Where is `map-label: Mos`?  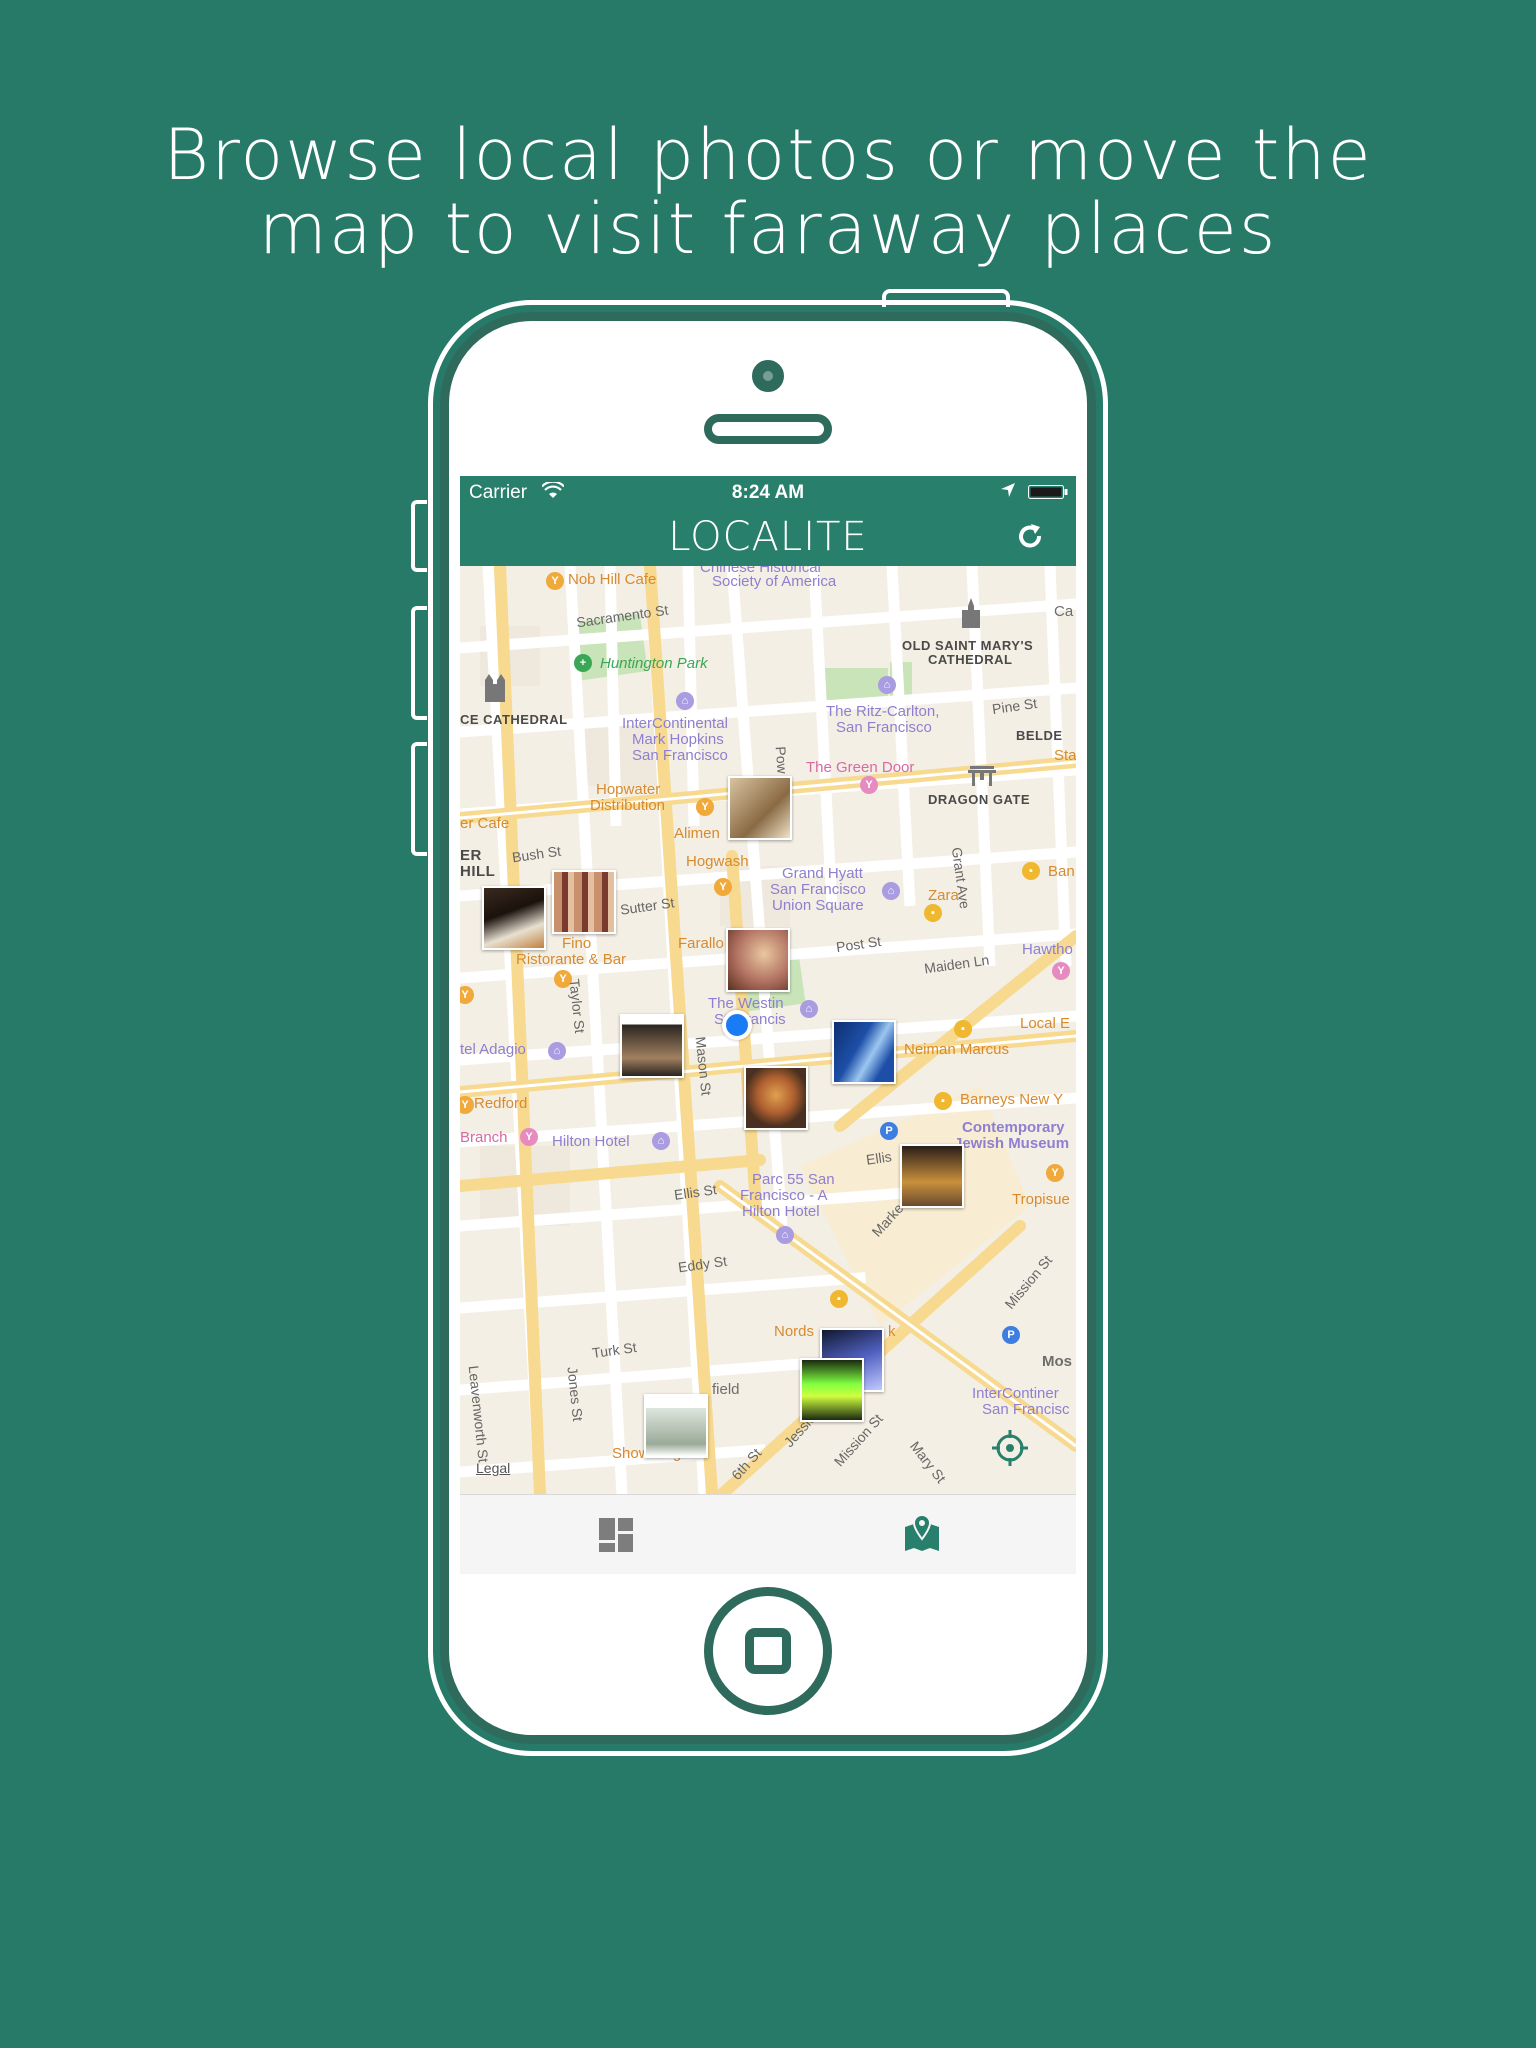
map-label: Mos is located at coordinates (1057, 1361).